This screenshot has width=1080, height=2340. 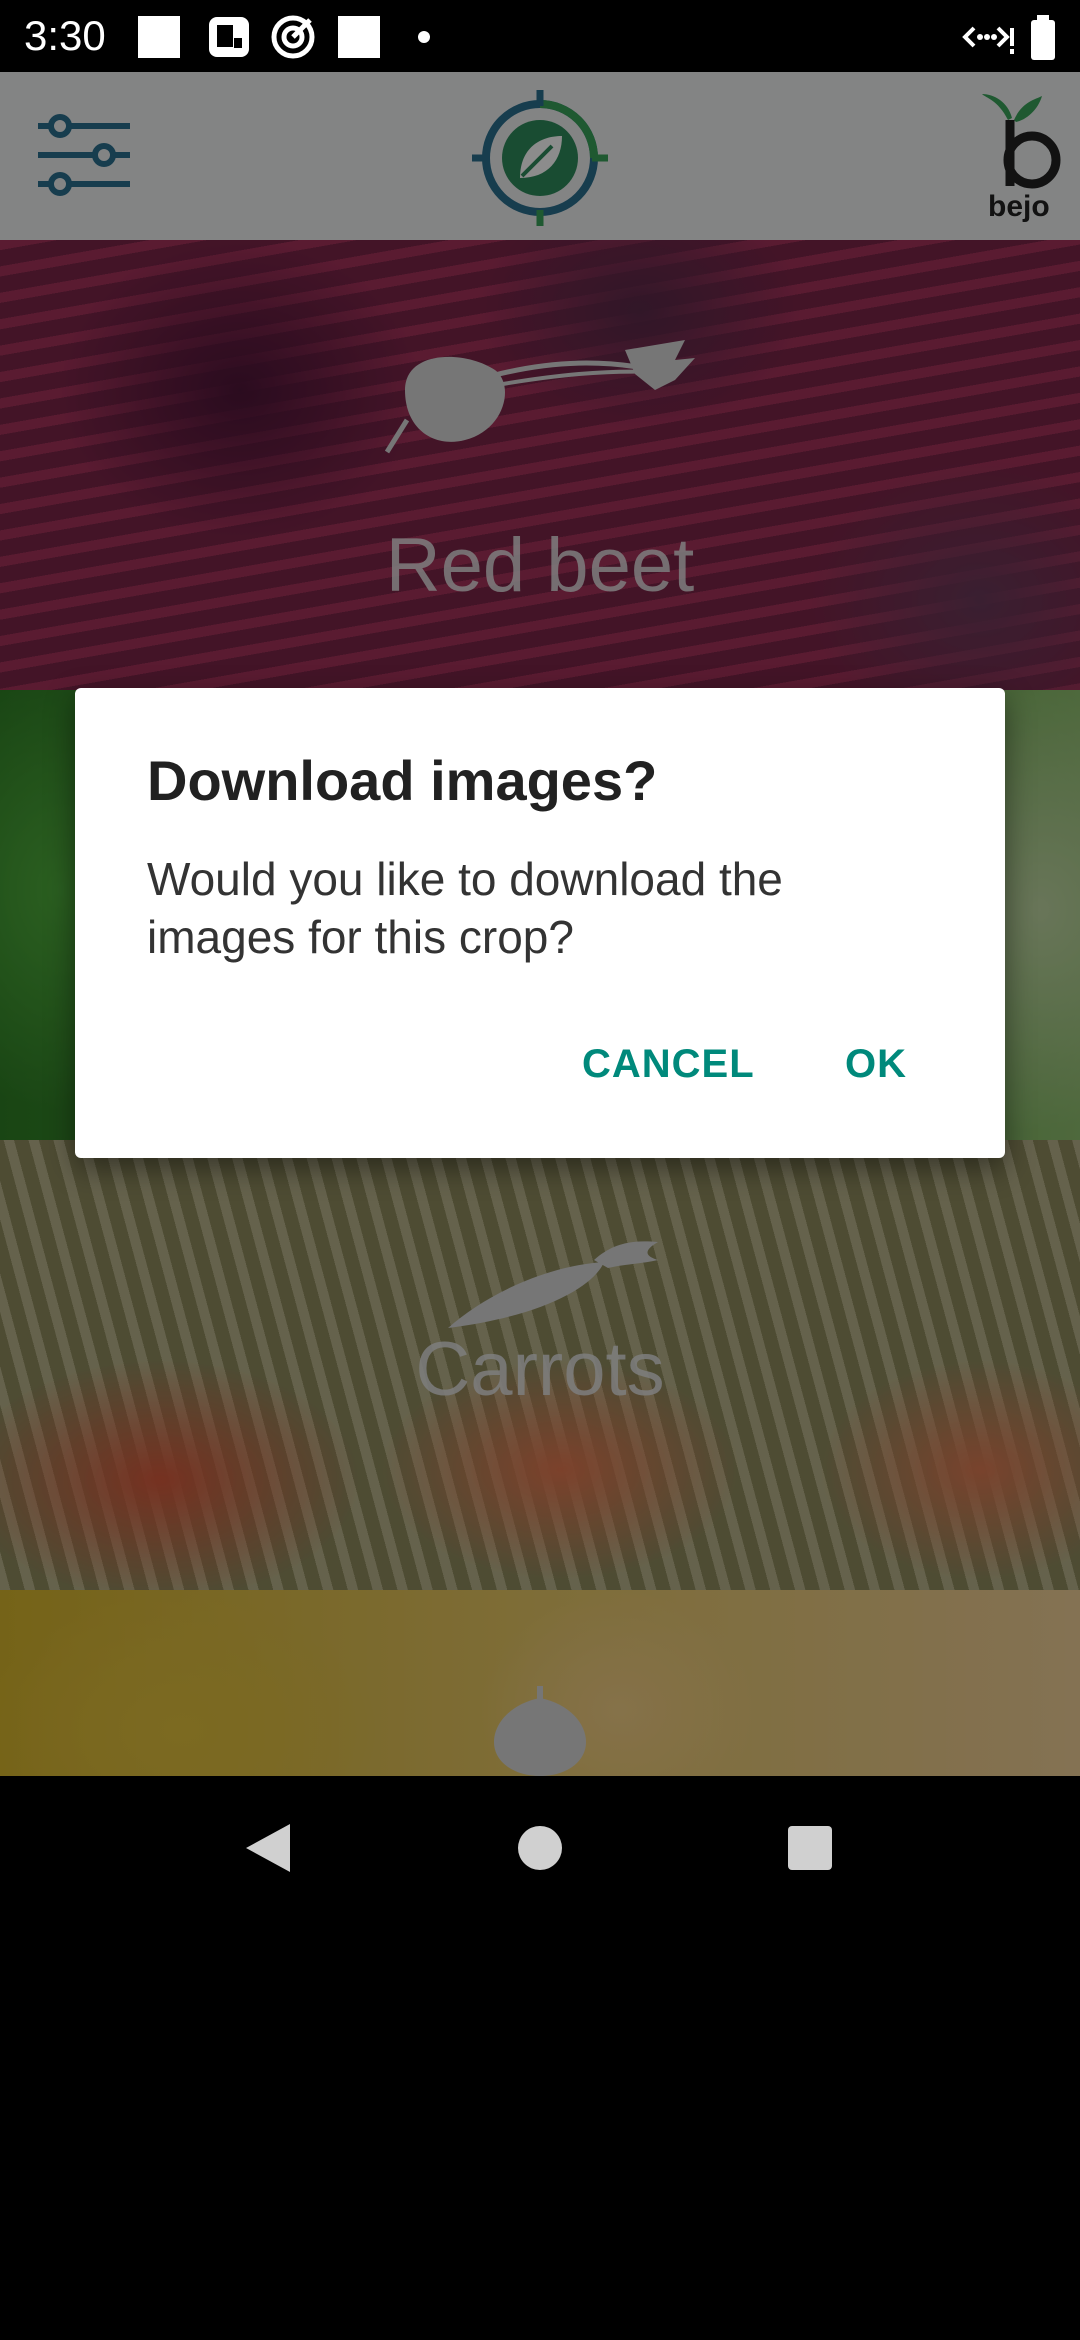 I want to click on data-signal-icon, so click(x=988, y=40).